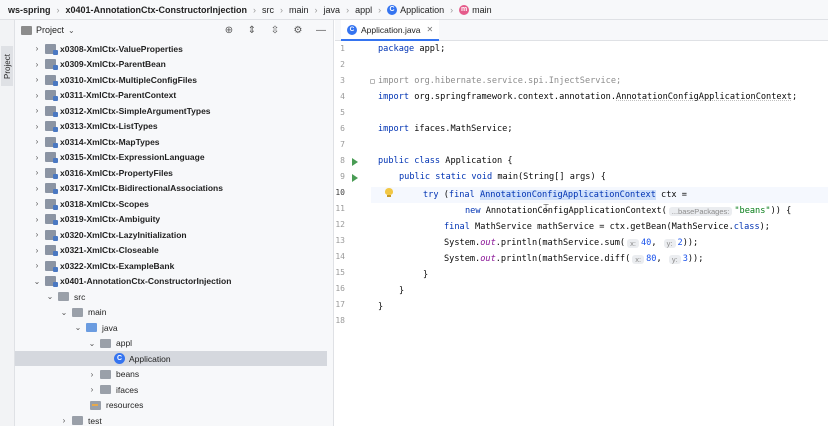 This screenshot has width=828, height=426. I want to click on tree-item-folder-ifaces: › ifaces, so click(171, 389).